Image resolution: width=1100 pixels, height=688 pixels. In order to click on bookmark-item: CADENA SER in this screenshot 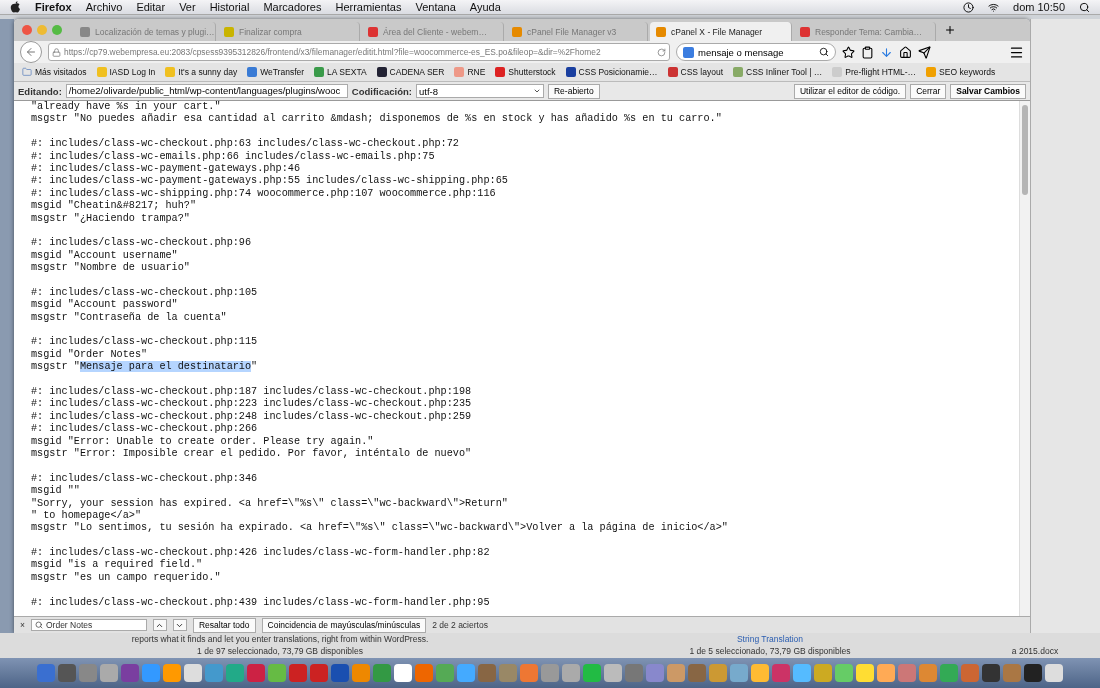, I will do `click(410, 72)`.